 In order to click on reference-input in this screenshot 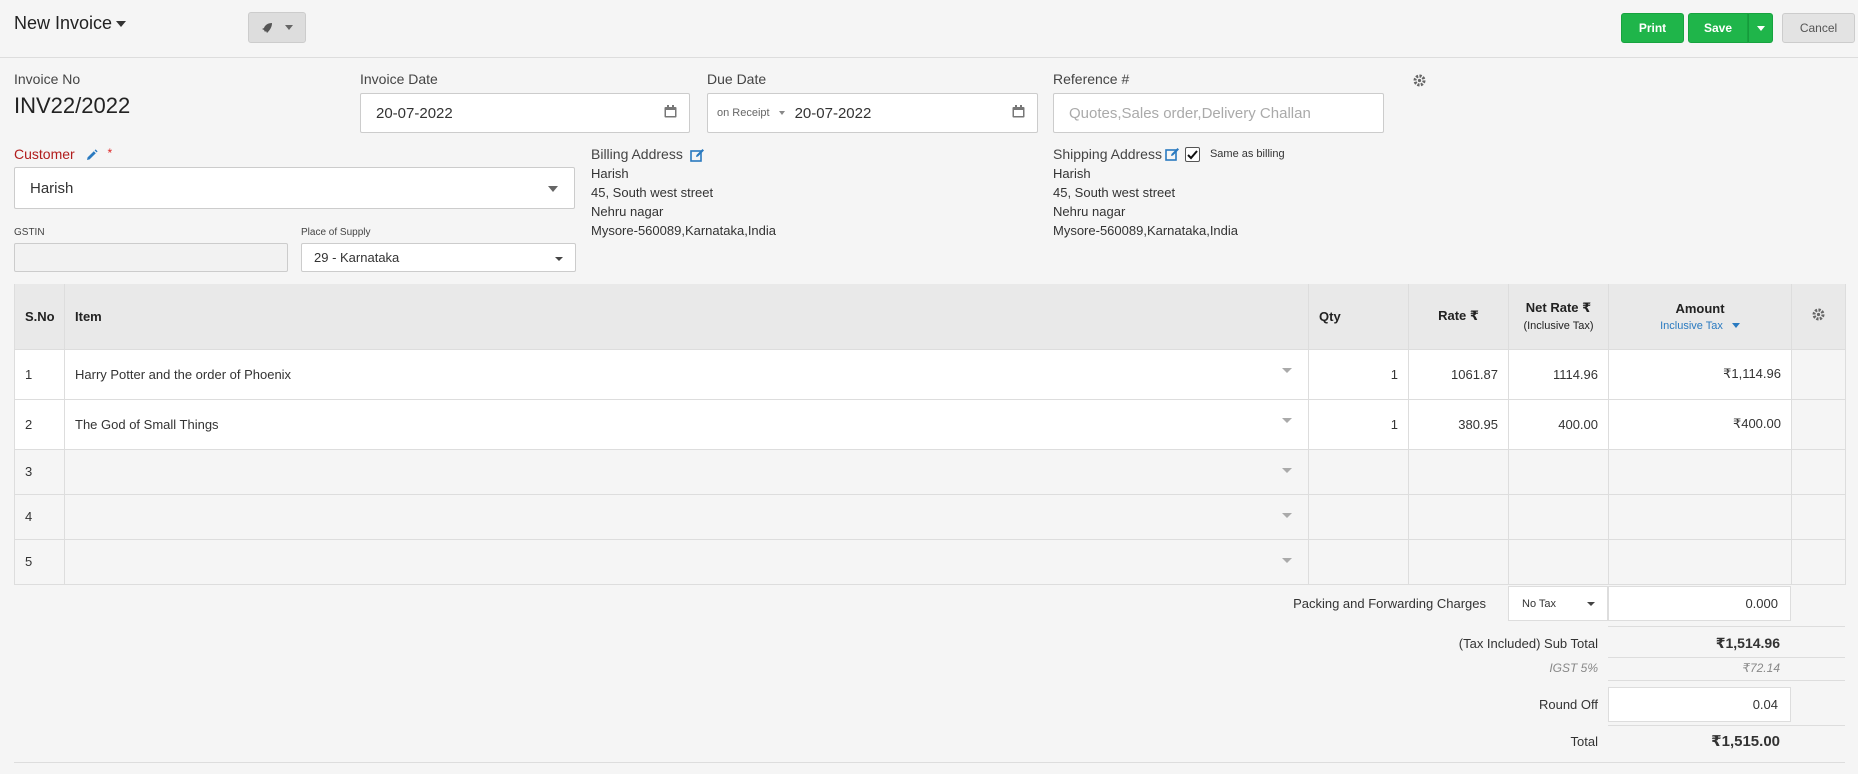, I will do `click(1226, 113)`.